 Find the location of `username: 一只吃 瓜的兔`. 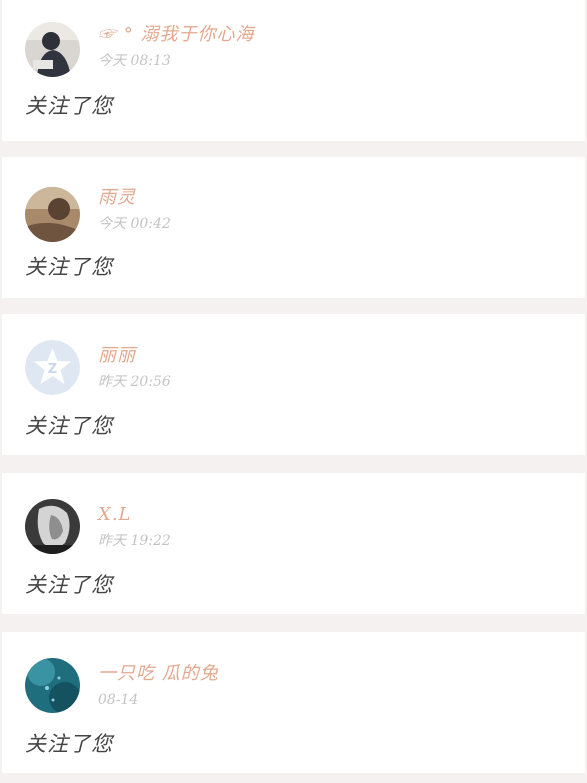

username: 一只吃 瓜的兔 is located at coordinates (158, 674).